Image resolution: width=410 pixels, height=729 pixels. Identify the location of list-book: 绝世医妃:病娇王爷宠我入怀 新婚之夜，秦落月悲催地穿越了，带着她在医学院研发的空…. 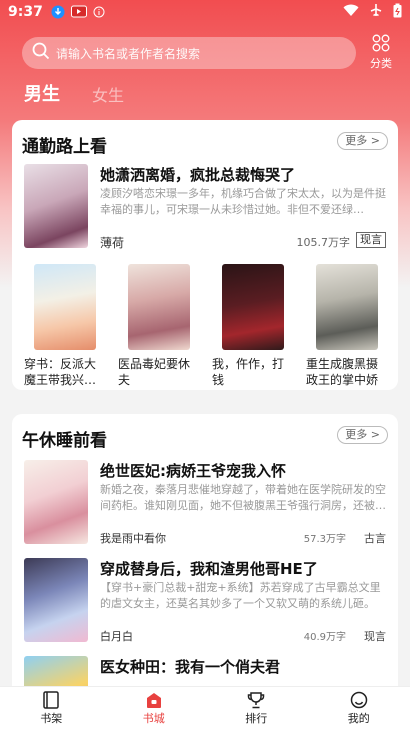
(205, 504).